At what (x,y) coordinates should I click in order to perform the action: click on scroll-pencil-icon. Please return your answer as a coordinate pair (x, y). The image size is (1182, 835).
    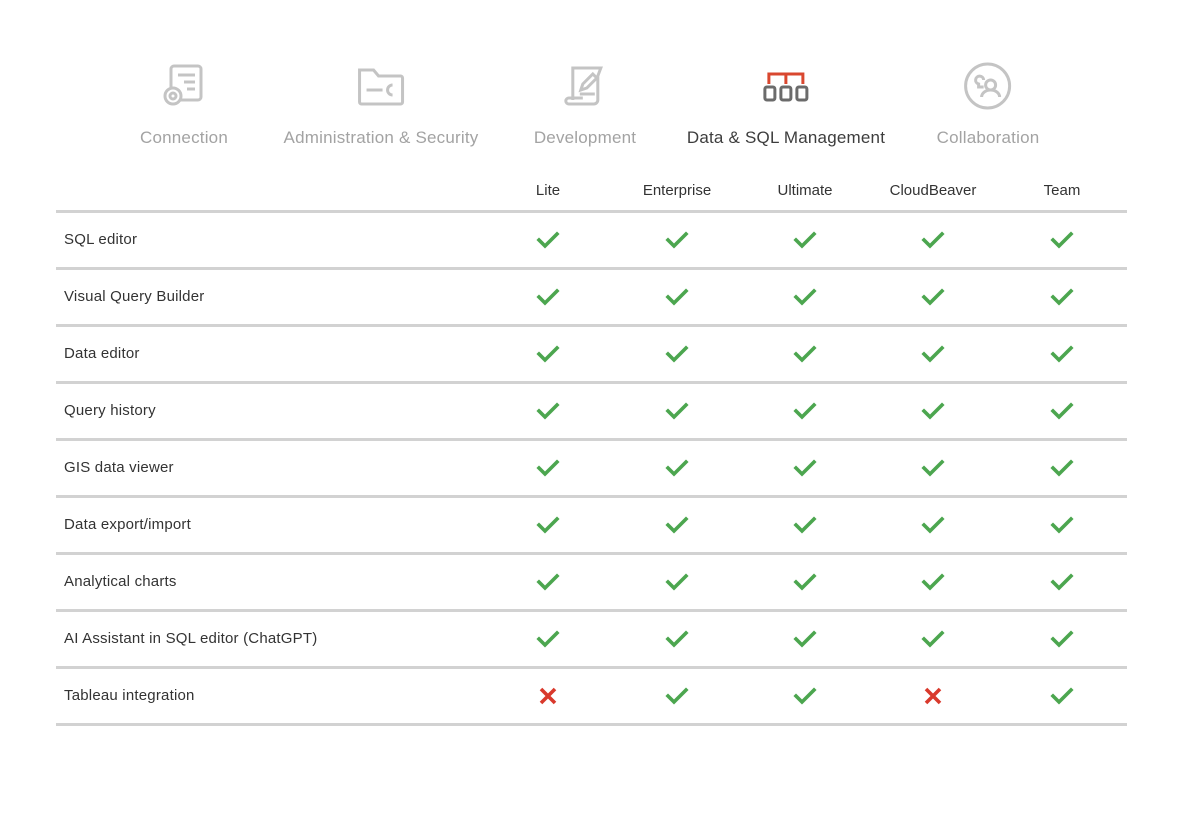
    Looking at the image, I should click on (585, 86).